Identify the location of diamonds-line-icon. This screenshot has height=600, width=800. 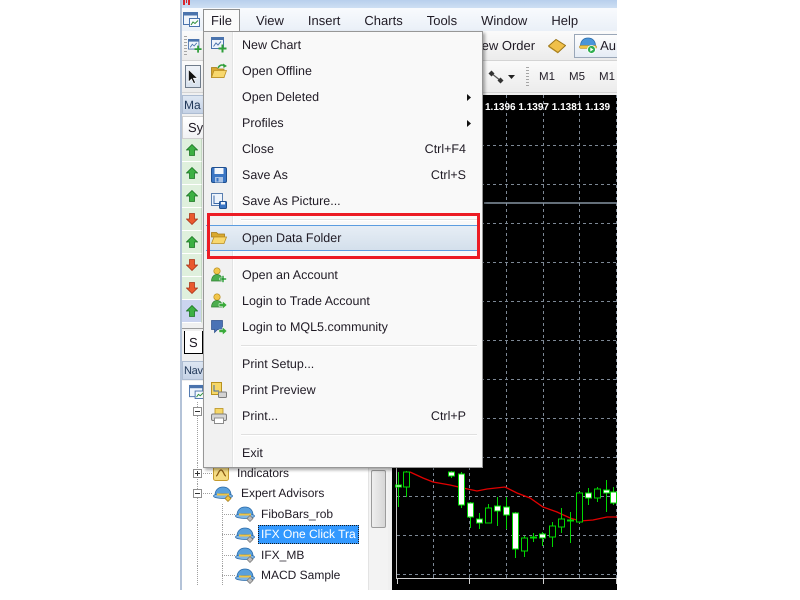
(496, 77).